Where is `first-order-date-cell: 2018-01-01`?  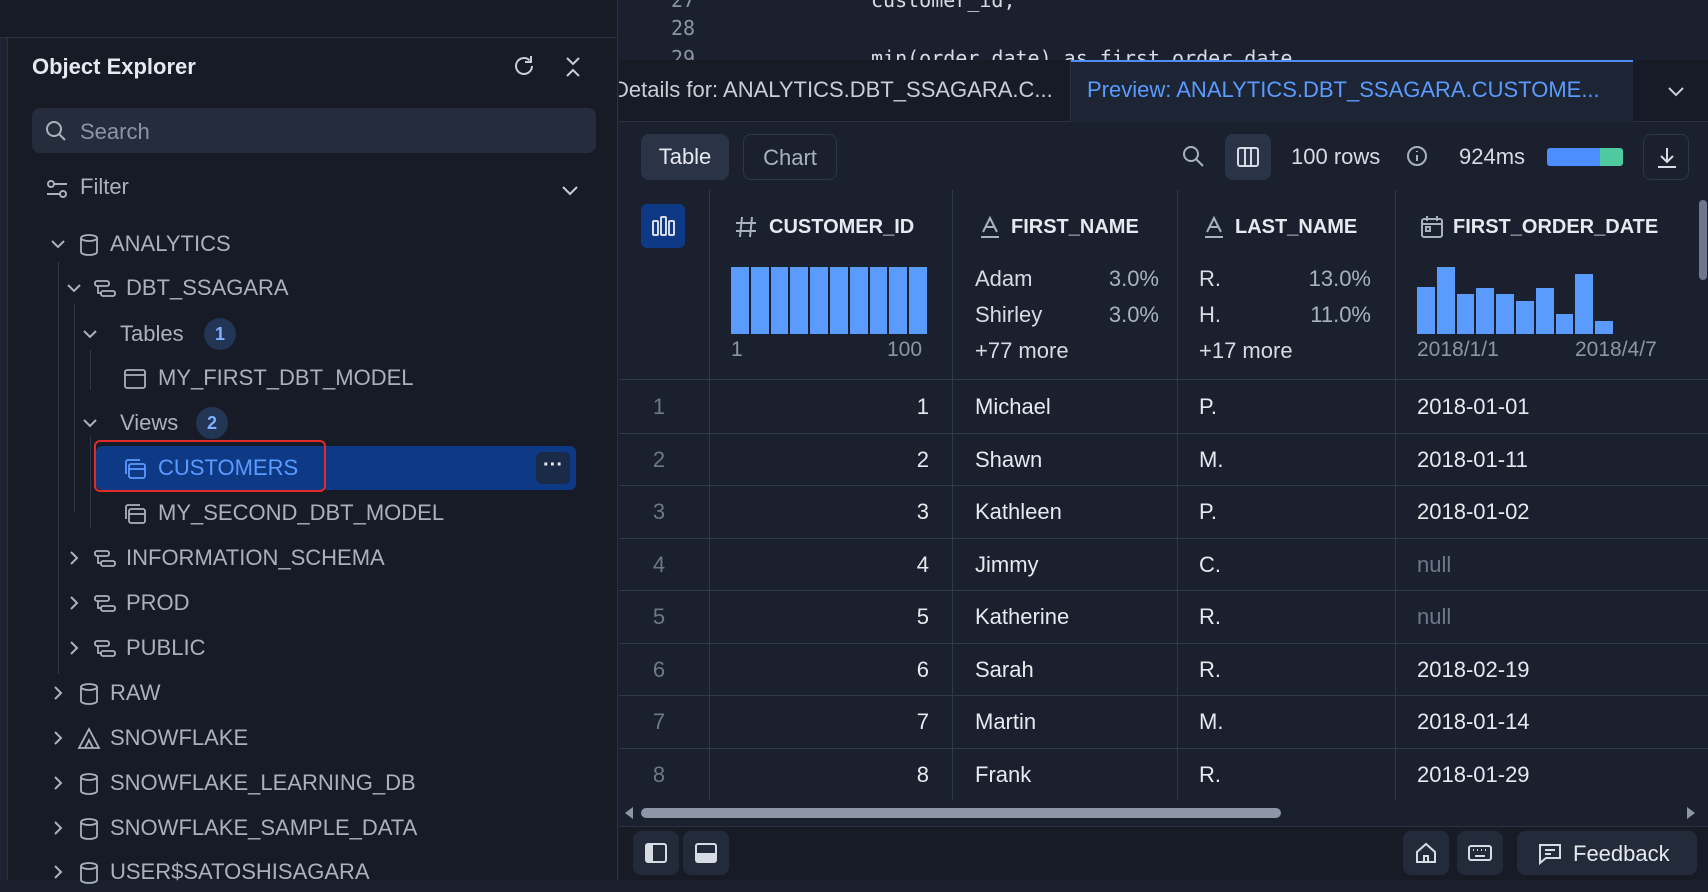 first-order-date-cell: 2018-01-01 is located at coordinates (1473, 407).